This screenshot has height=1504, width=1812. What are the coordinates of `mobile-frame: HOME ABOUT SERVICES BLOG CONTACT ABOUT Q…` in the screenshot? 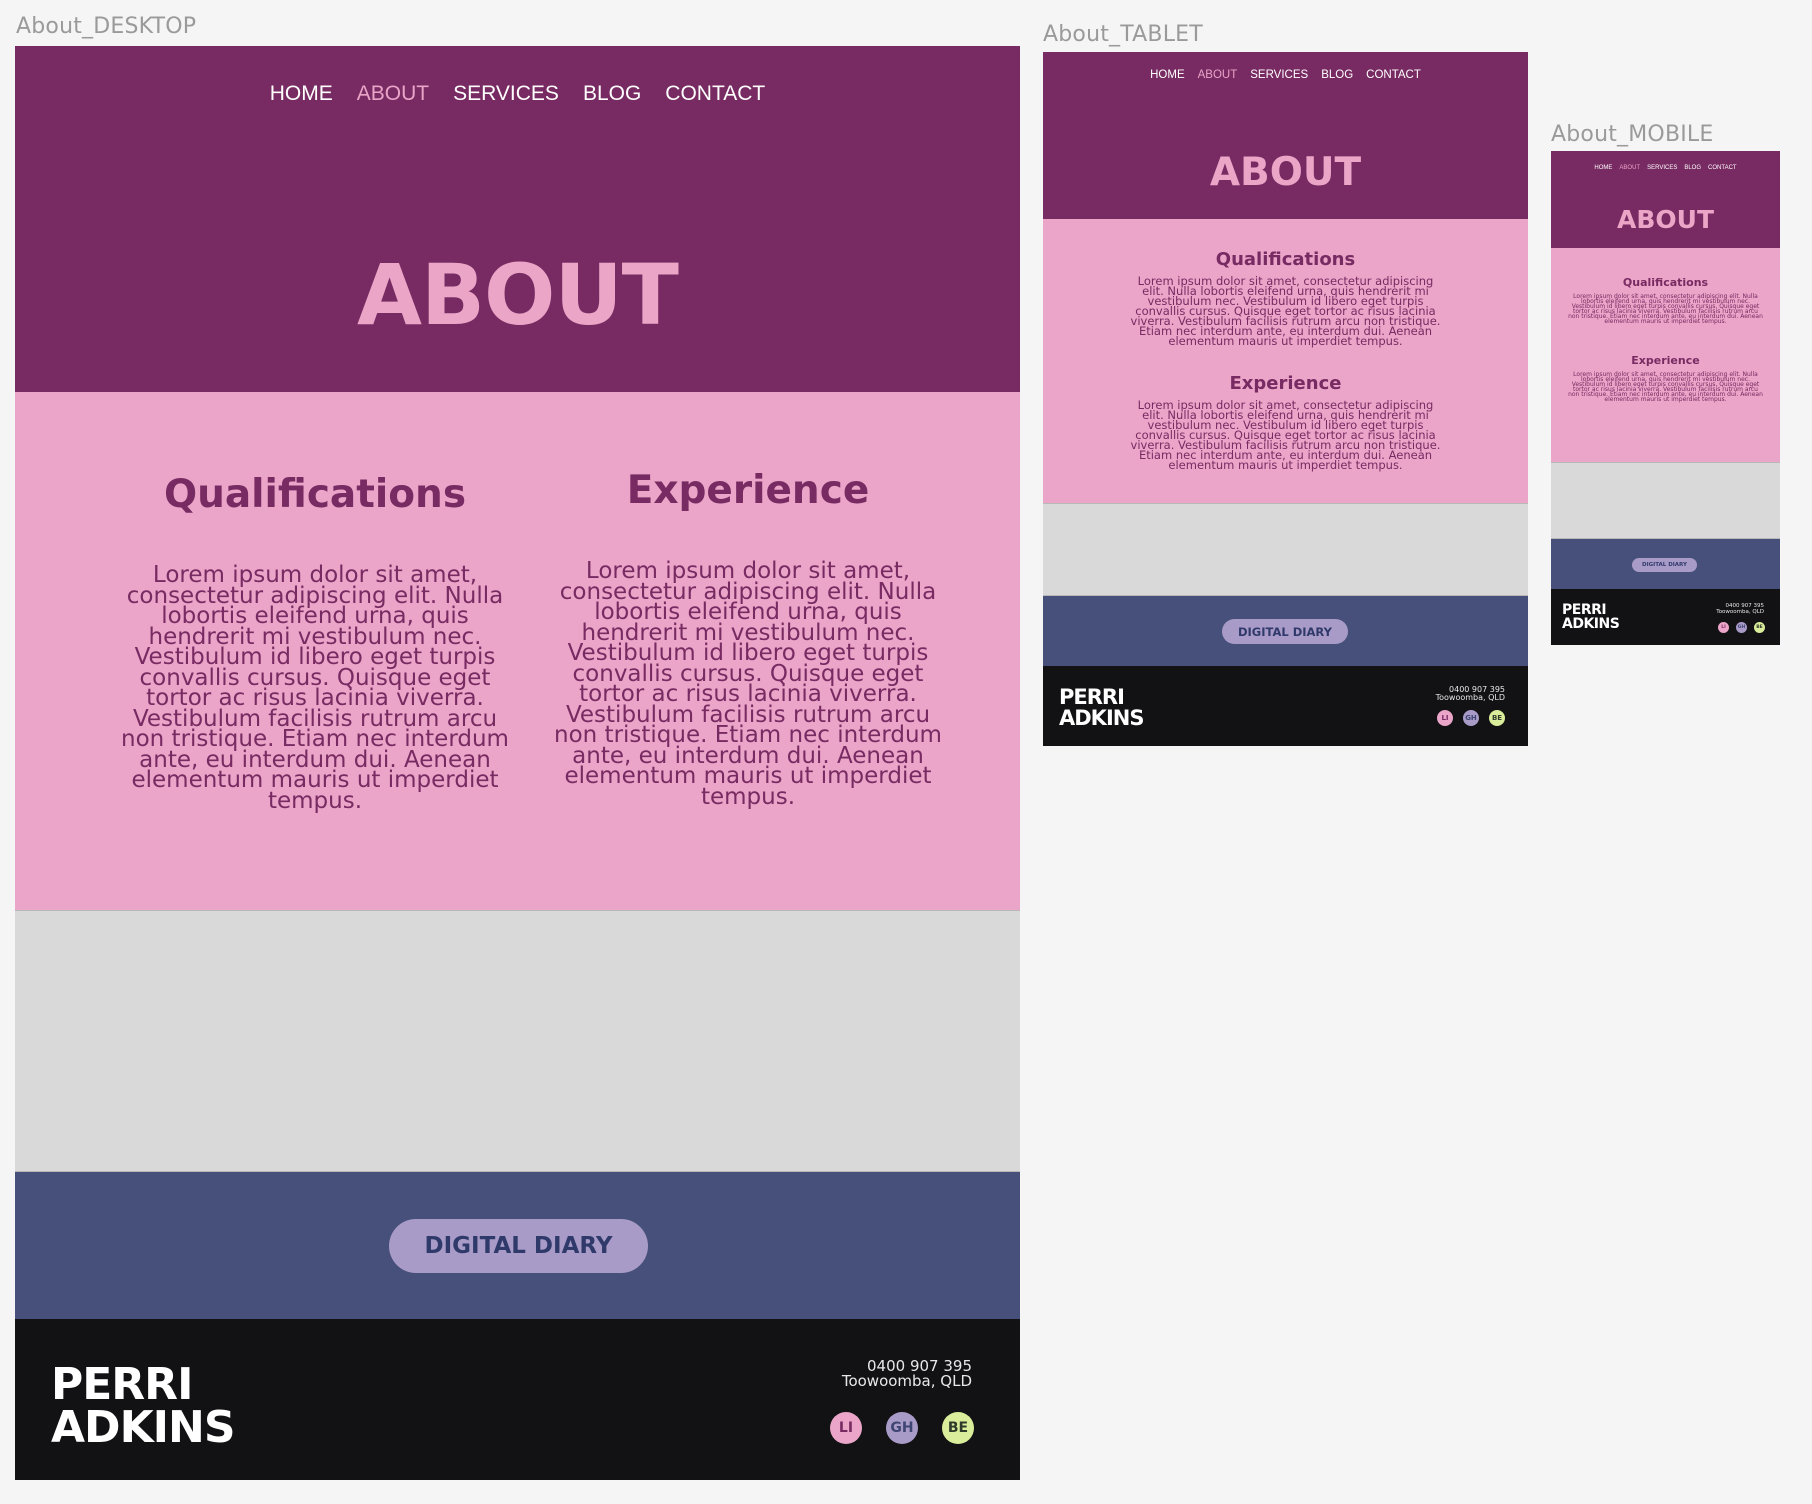 It's located at (1665, 398).